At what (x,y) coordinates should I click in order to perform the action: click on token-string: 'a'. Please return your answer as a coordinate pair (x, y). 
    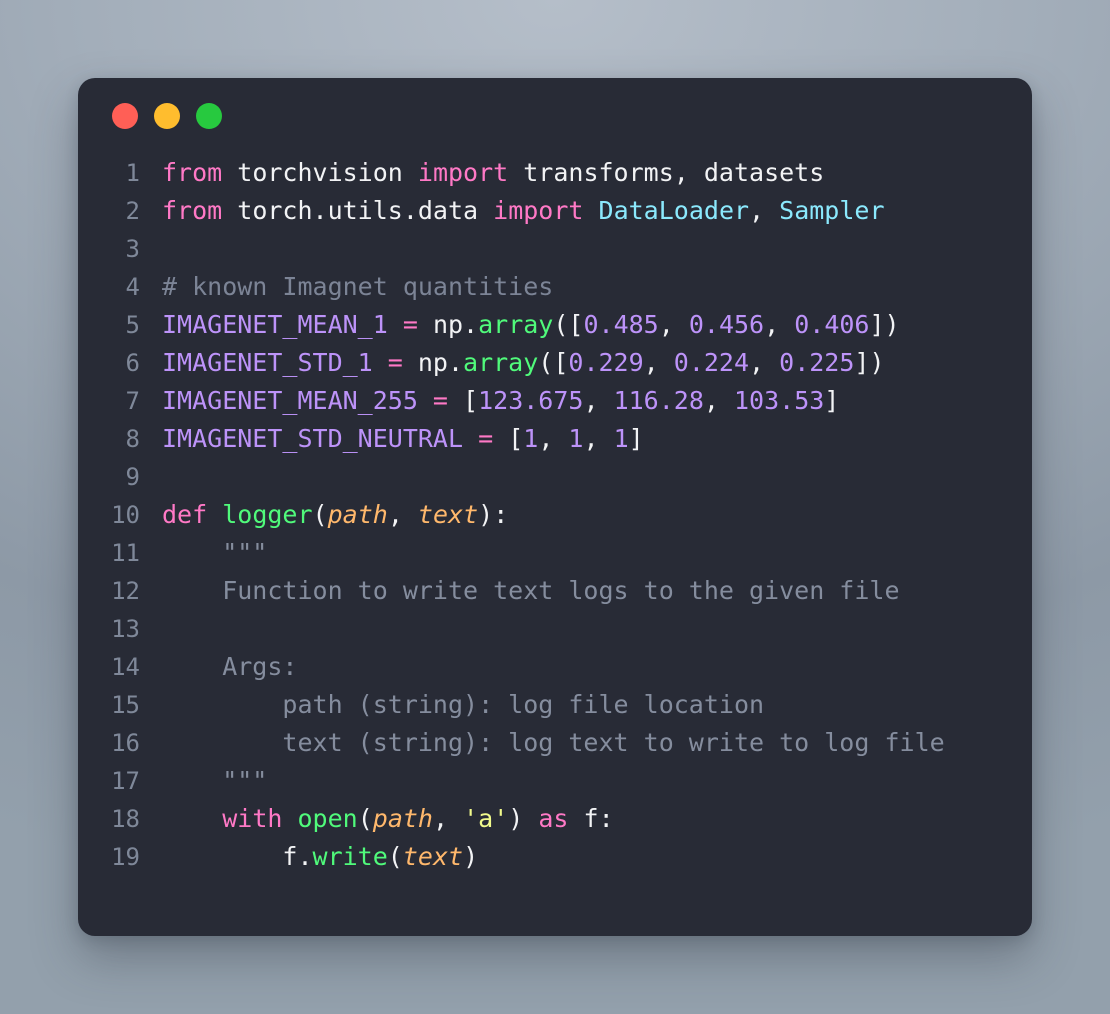
    Looking at the image, I should click on (486, 818).